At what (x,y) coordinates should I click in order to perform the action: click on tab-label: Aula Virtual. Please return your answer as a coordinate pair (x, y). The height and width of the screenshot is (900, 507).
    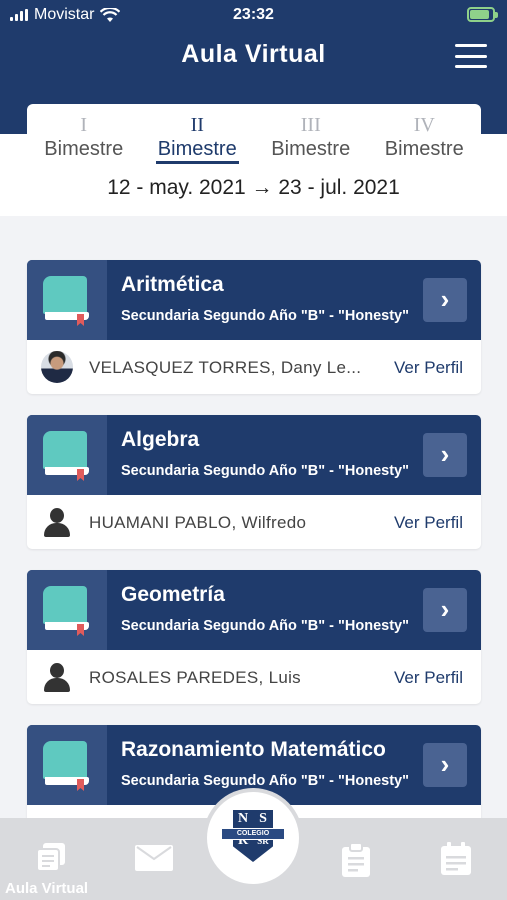
    Looking at the image, I should click on (47, 888).